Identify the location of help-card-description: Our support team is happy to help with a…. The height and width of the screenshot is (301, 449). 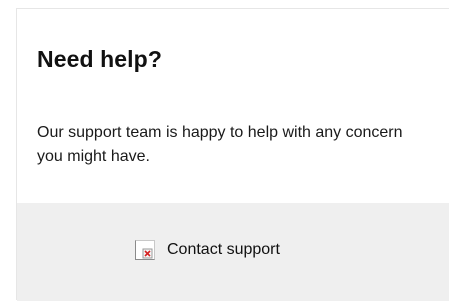
(220, 144).